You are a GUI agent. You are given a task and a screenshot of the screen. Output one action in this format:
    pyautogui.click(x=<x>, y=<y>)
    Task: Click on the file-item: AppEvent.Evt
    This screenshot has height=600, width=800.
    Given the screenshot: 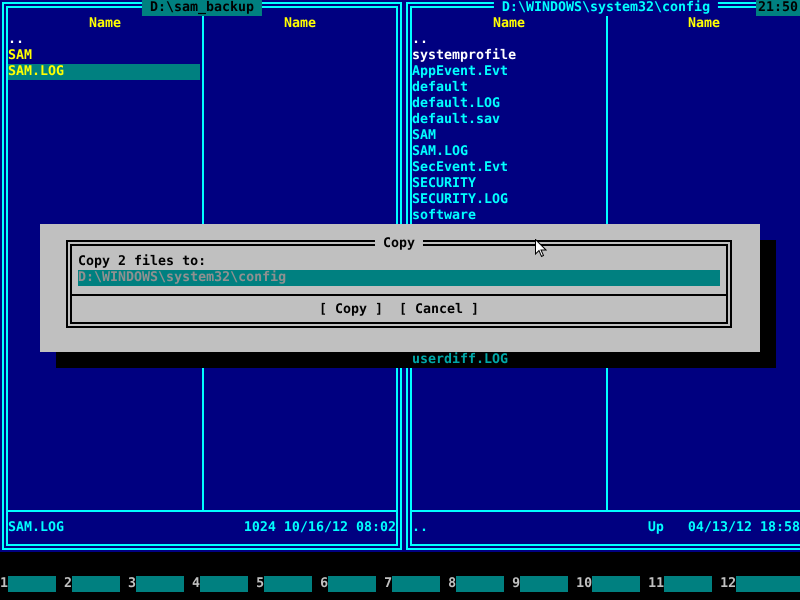 What is the action you would take?
    pyautogui.click(x=508, y=72)
    